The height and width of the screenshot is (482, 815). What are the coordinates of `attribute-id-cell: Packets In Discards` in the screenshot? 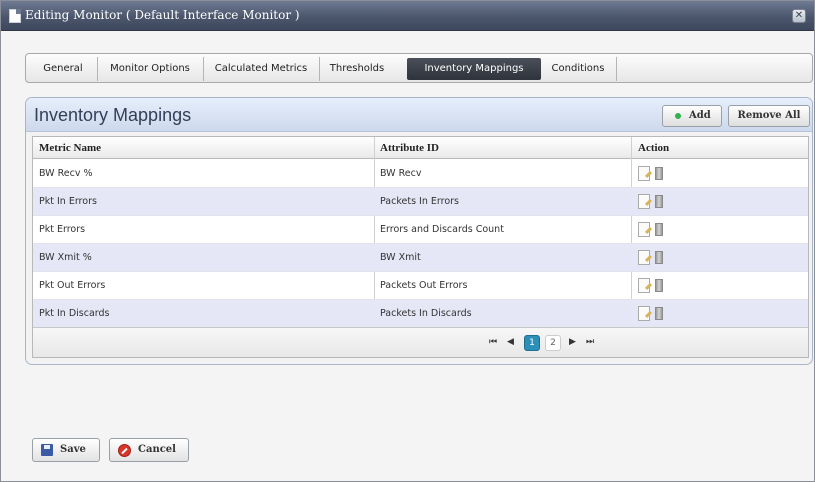 It's located at (426, 313).